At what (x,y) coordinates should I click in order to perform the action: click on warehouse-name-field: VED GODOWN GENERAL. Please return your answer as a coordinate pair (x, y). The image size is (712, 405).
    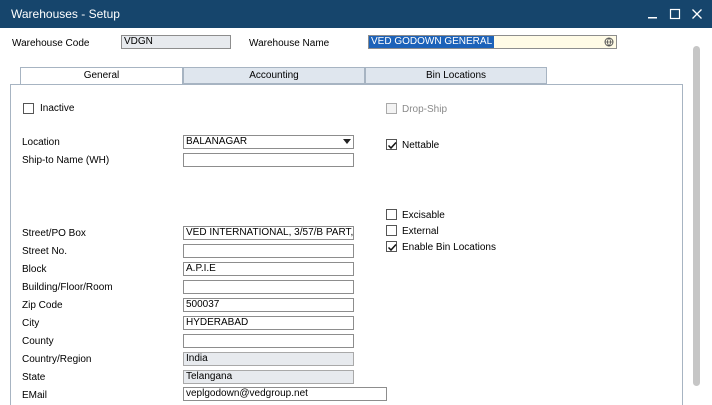
    Looking at the image, I should click on (492, 42).